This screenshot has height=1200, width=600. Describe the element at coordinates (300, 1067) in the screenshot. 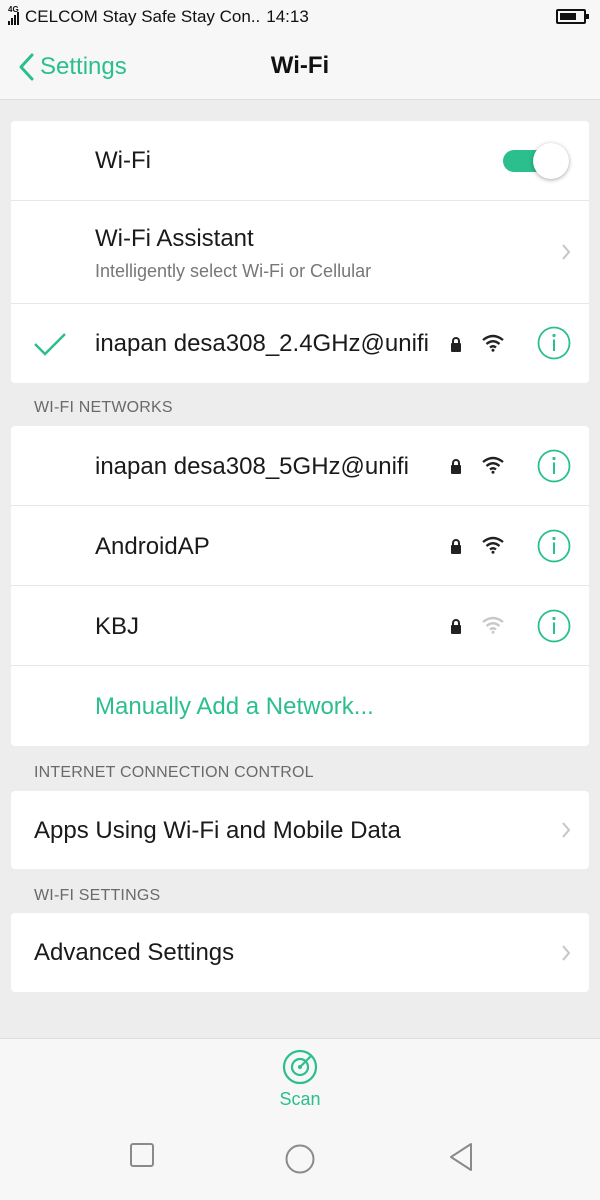

I see `scan-icon` at that location.